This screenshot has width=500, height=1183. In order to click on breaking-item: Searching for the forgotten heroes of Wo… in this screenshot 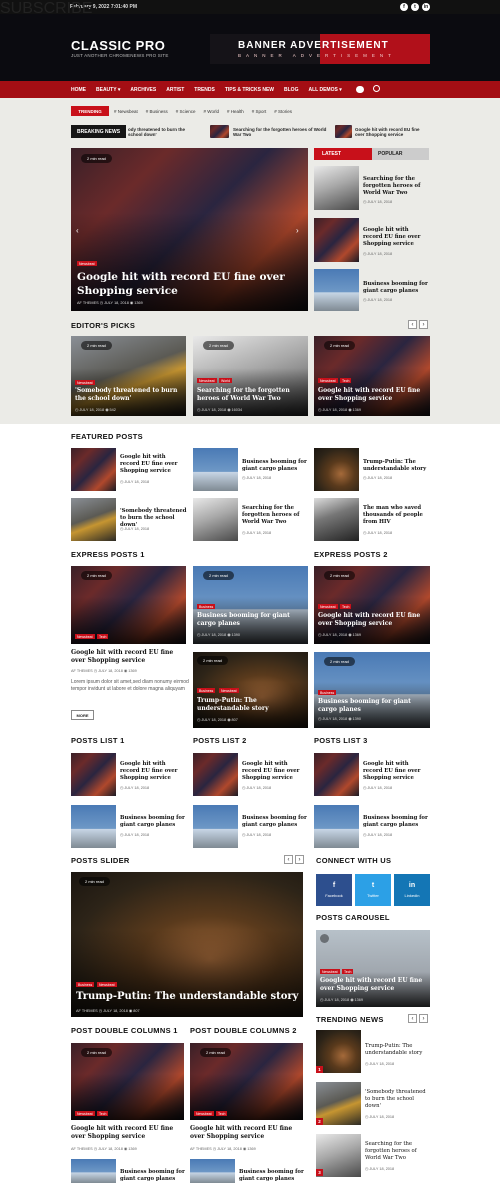, I will do `click(280, 132)`.